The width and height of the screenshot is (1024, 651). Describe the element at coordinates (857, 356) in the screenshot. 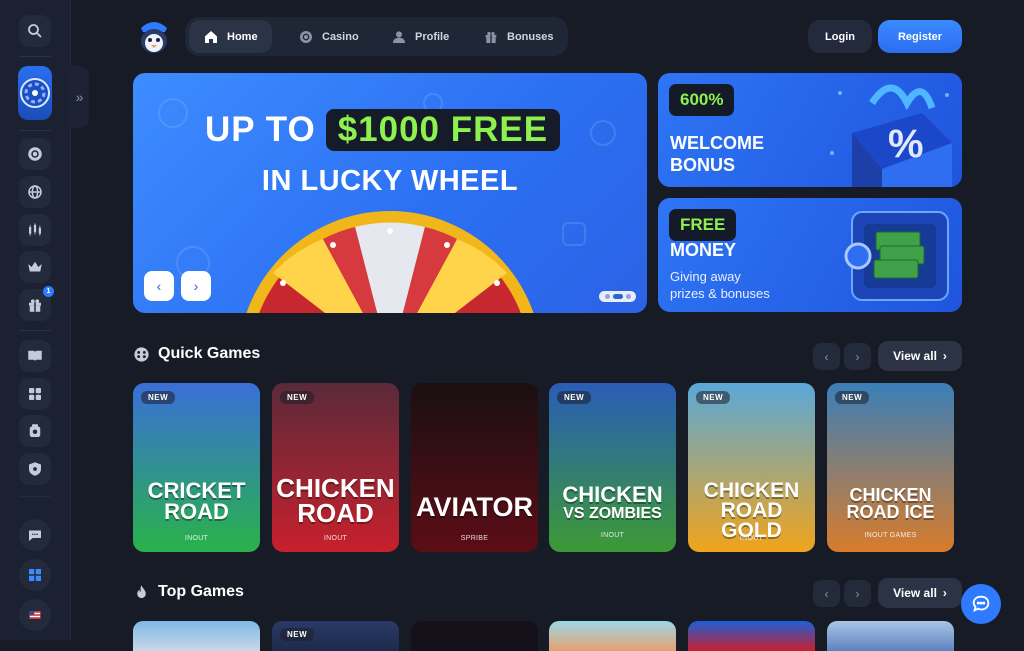

I see `quick-games-next-button: ›` at that location.